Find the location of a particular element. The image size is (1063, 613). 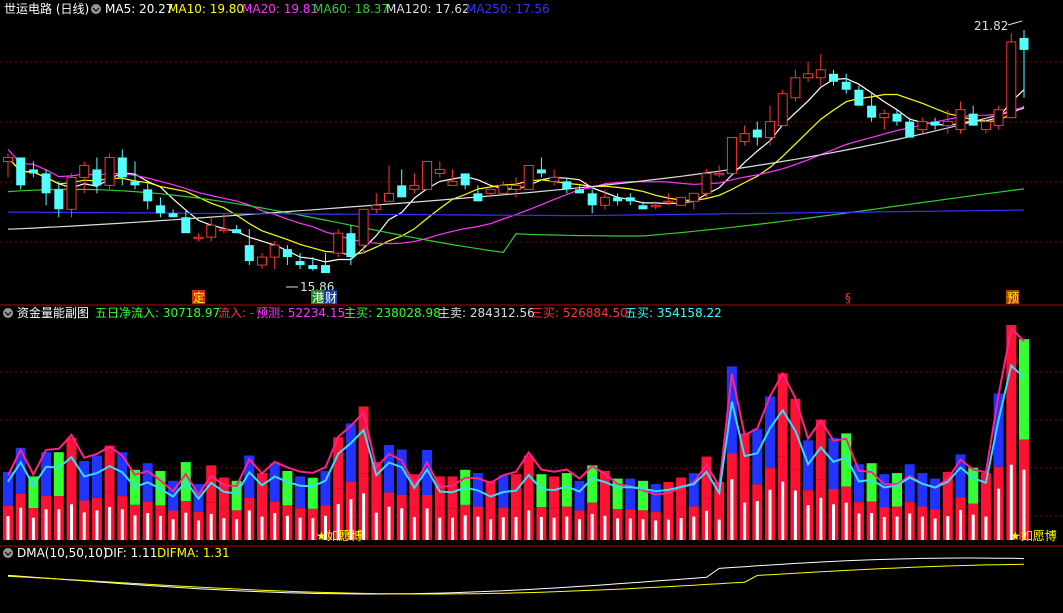

dma-difma-line is located at coordinates (516, 579).